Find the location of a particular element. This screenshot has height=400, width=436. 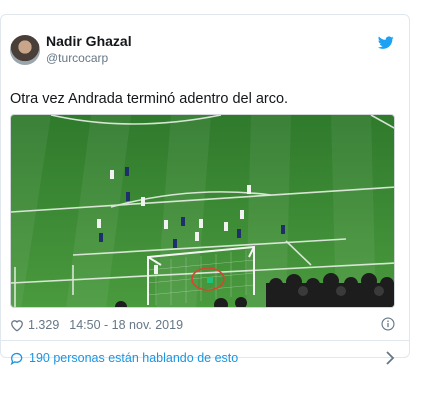

heart-icon is located at coordinates (17, 325).